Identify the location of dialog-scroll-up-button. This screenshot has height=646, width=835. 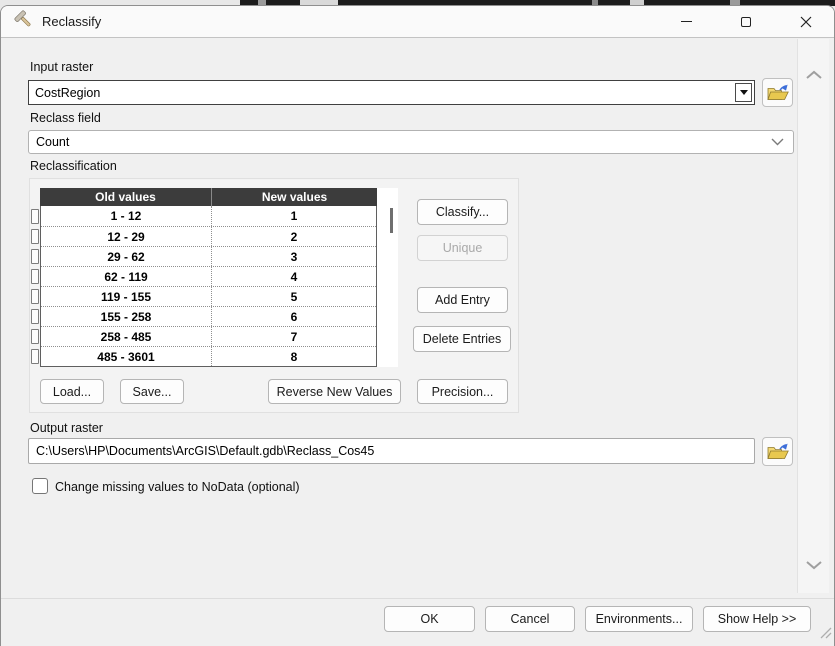
(814, 75).